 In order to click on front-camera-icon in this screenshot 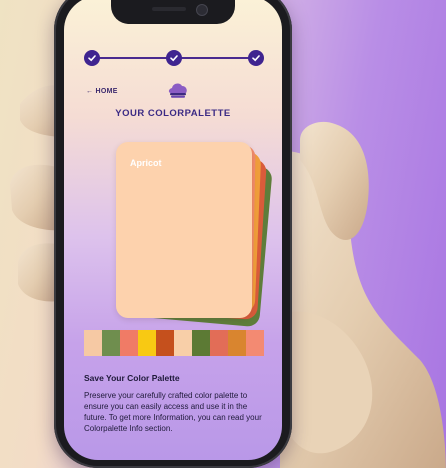, I will do `click(202, 10)`.